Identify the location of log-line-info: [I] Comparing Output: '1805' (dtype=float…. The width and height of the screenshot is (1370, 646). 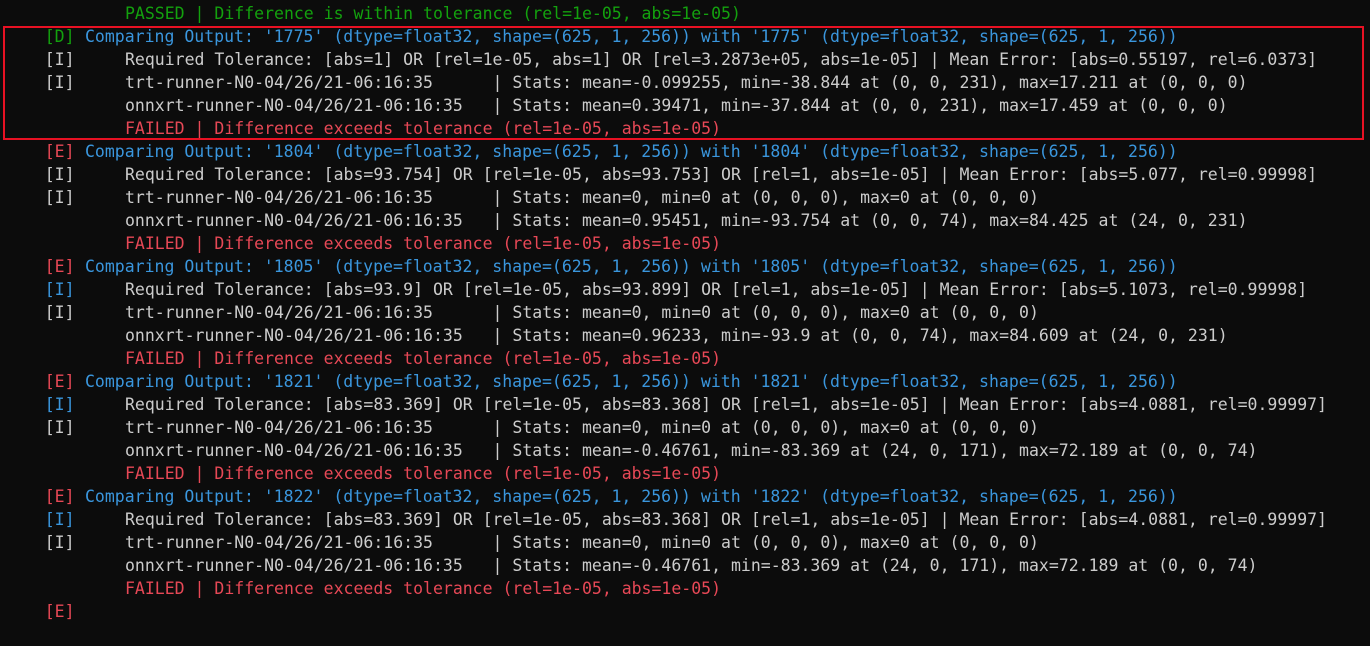
(687, 277).